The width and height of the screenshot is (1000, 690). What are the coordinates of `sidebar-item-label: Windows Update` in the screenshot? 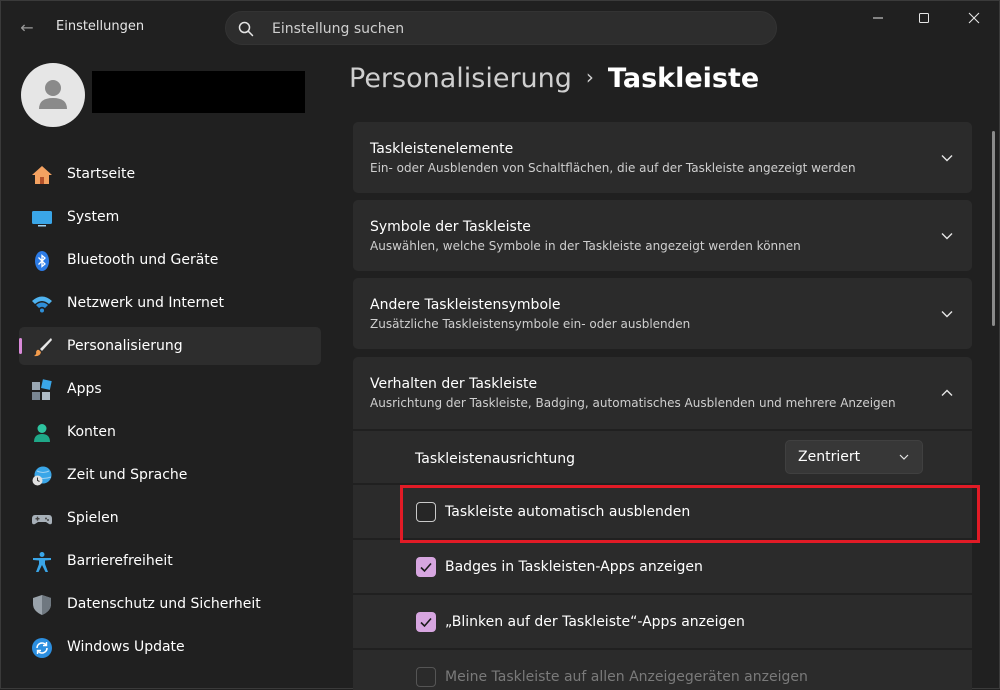 It's located at (126, 647).